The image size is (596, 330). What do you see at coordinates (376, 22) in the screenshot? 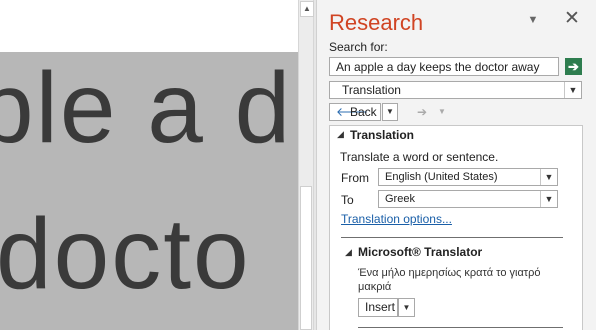
I see `pane-title: Research` at bounding box center [376, 22].